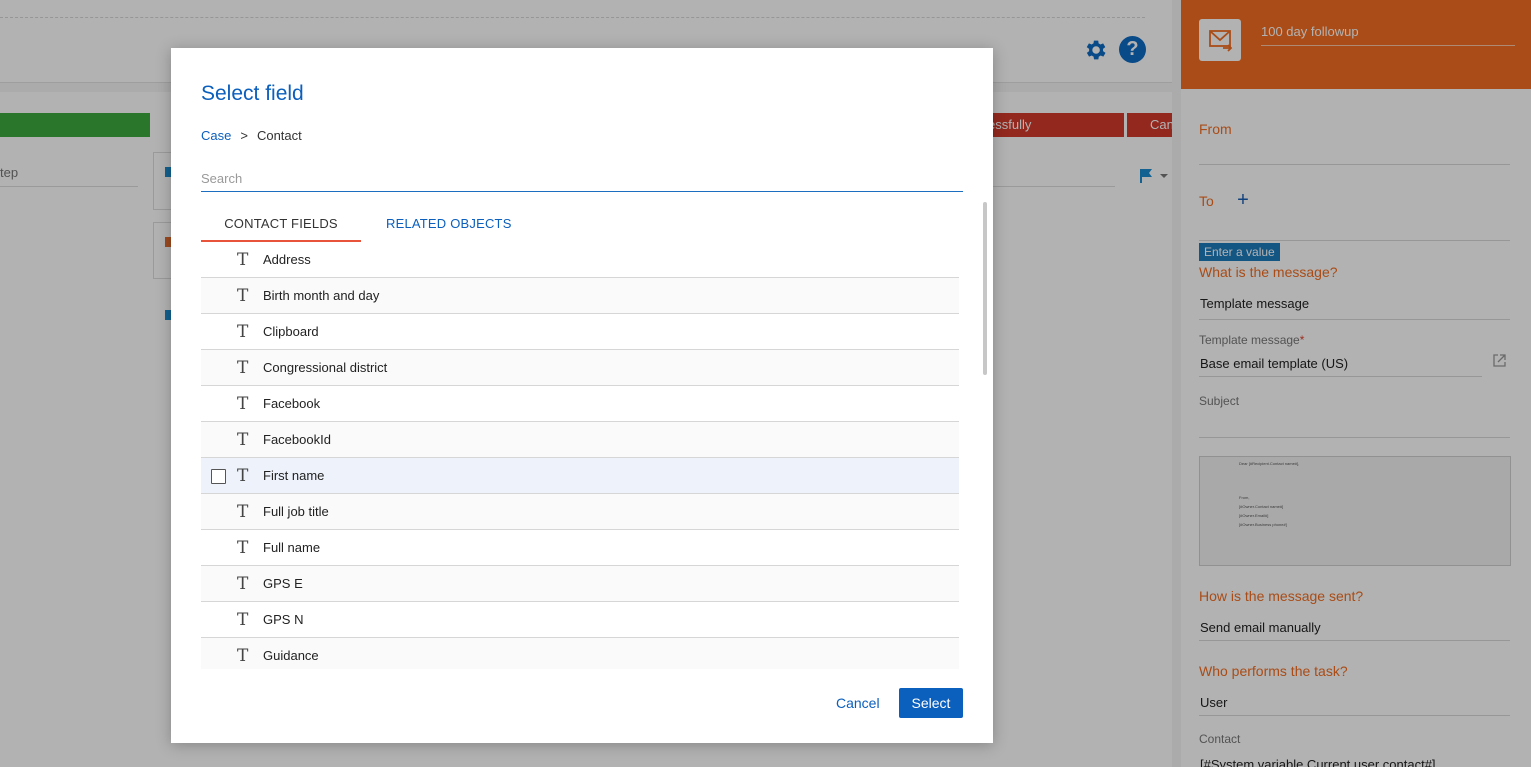  I want to click on breadcrumb-current: Contact, so click(279, 135).